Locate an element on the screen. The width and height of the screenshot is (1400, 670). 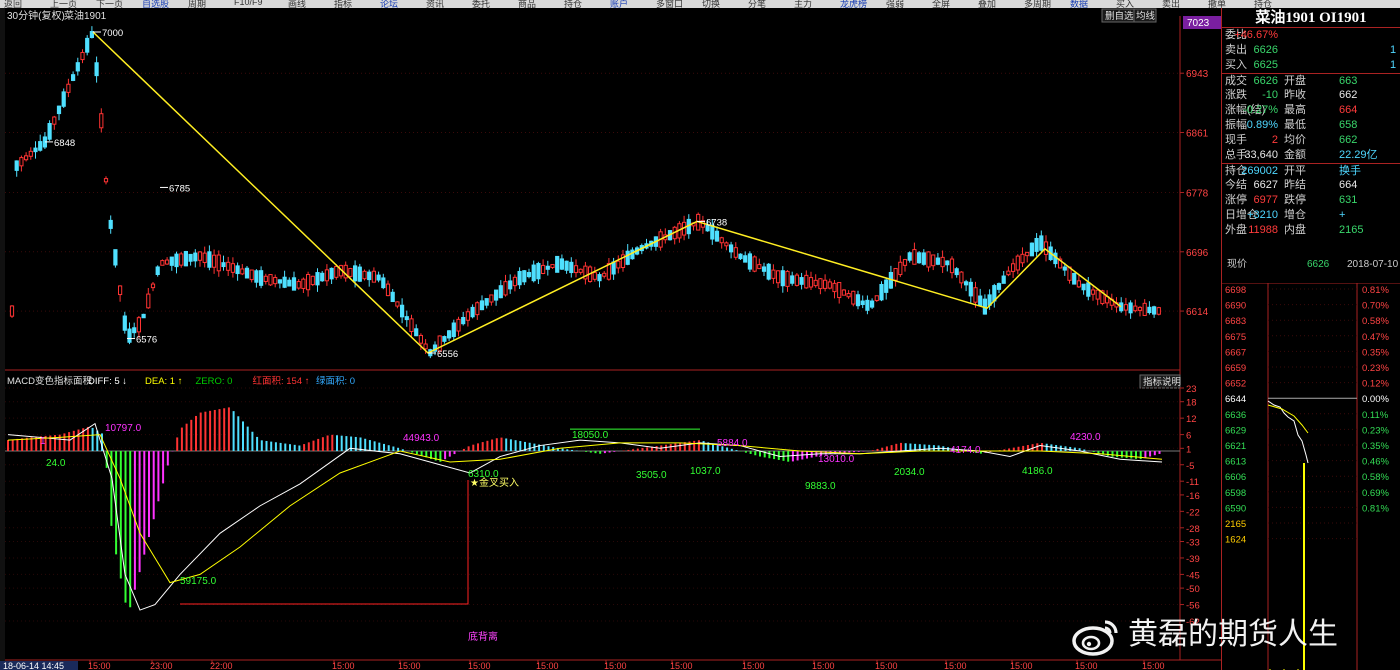
toolbar-item: F10/F9 is located at coordinates (248, 3).